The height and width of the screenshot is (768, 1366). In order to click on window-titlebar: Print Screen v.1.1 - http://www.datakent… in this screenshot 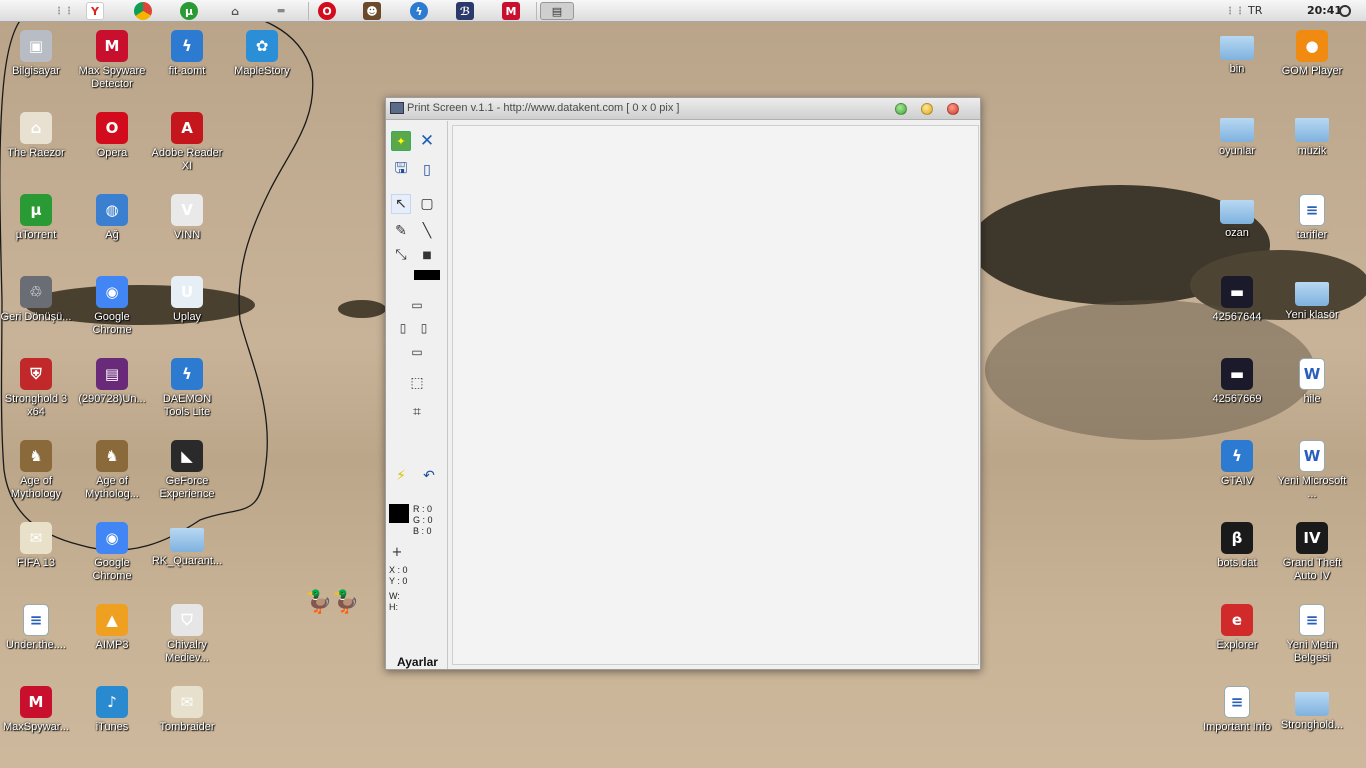, I will do `click(683, 109)`.